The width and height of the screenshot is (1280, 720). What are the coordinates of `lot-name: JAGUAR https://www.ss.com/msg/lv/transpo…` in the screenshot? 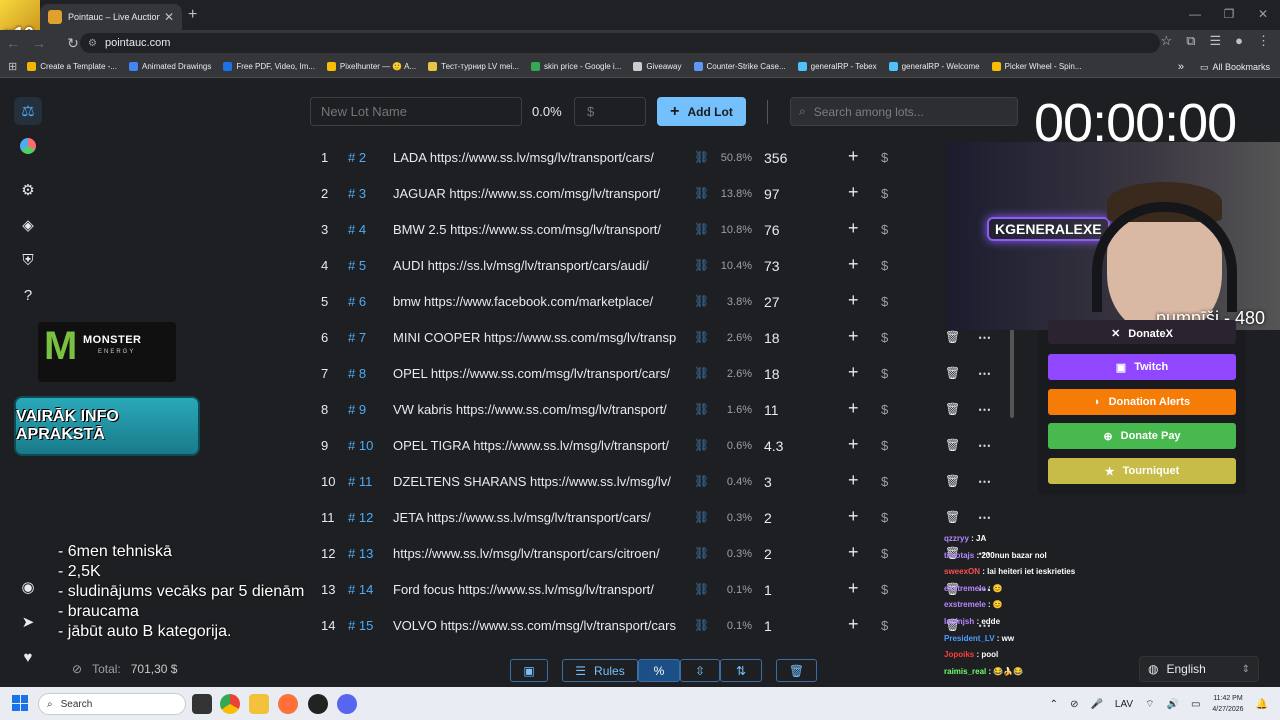 It's located at (534, 193).